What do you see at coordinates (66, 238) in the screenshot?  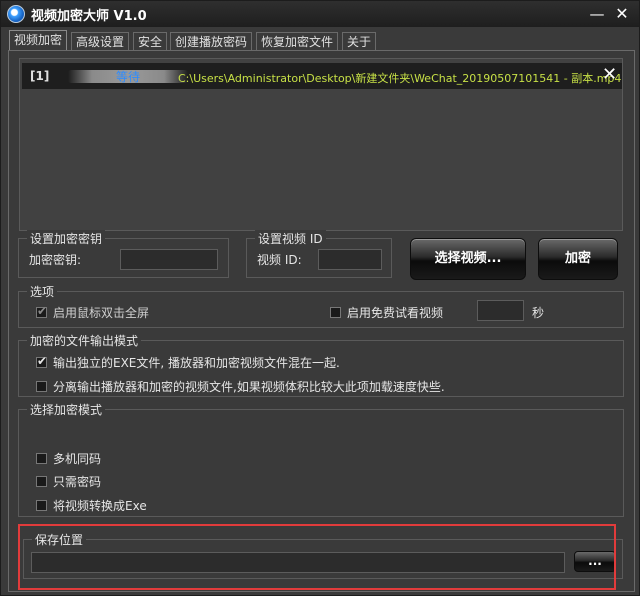 I see `encrypt-key-group-title: 设置加密密钥` at bounding box center [66, 238].